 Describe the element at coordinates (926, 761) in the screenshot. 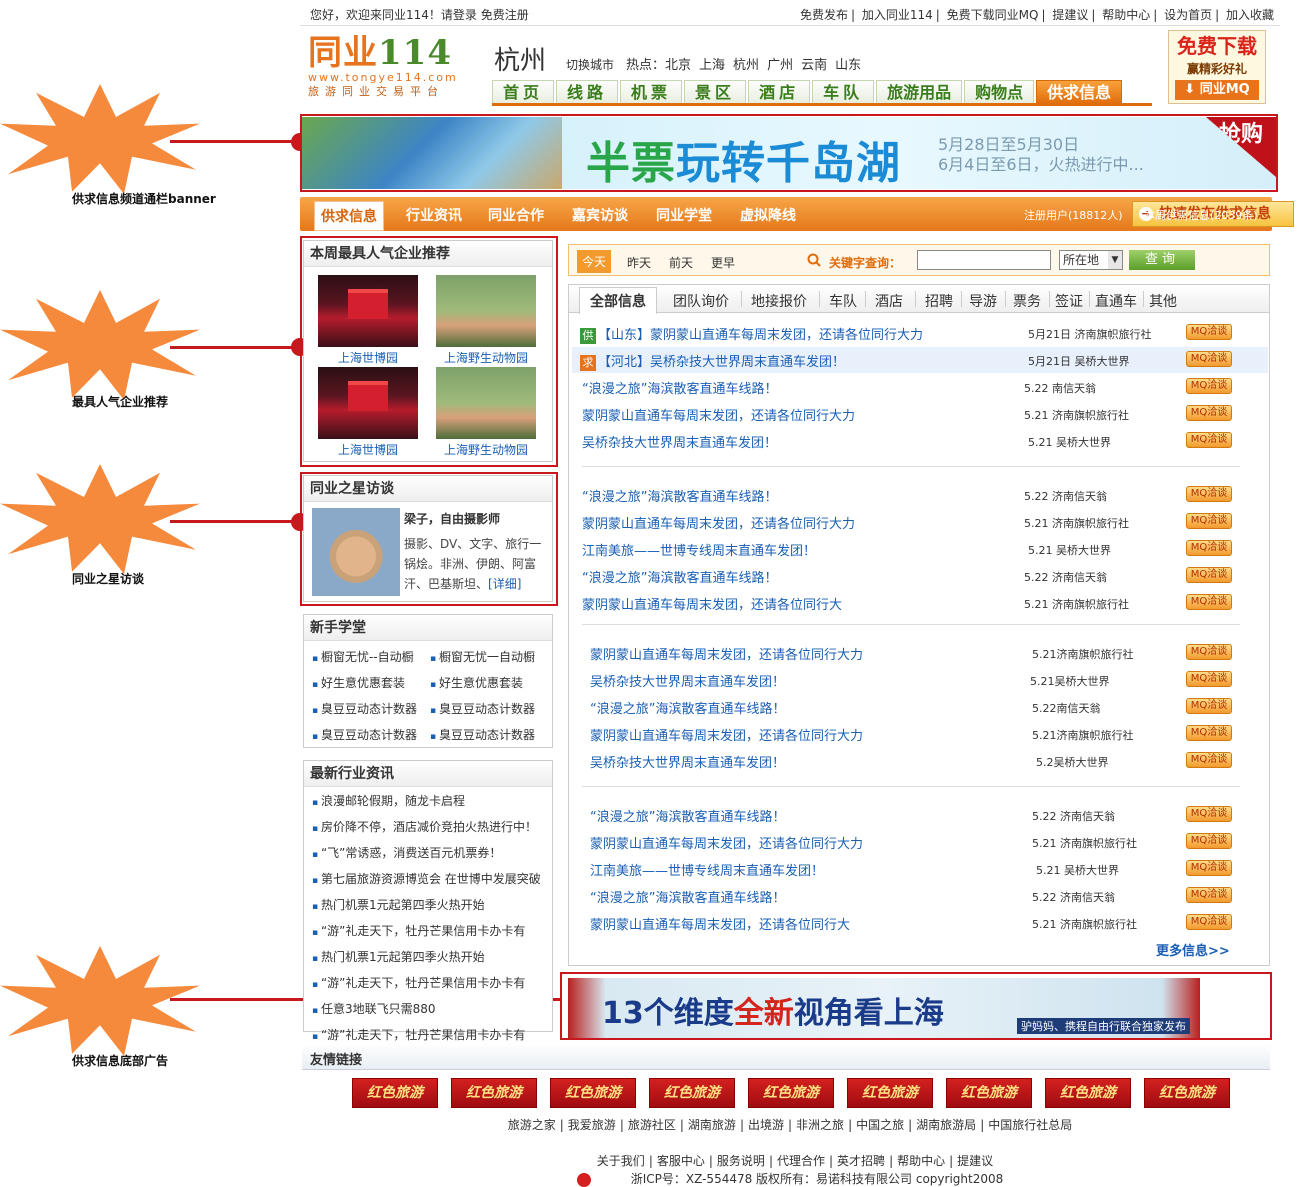

I see `table-row: 吴桥杂技大世界周末直通车发团！ 5.2吴桥大世界 MQ洽谈` at that location.